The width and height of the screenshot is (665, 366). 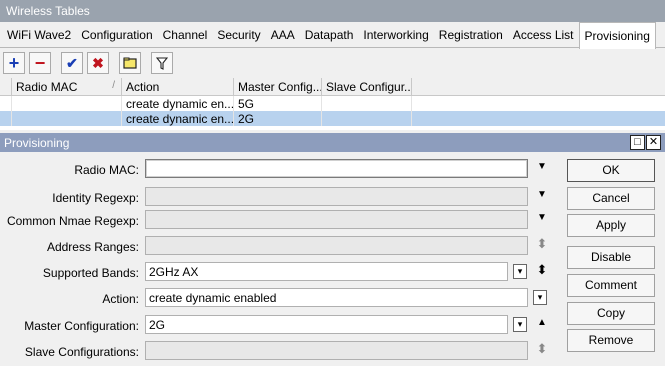 I want to click on copy-button: Copy, so click(x=611, y=313).